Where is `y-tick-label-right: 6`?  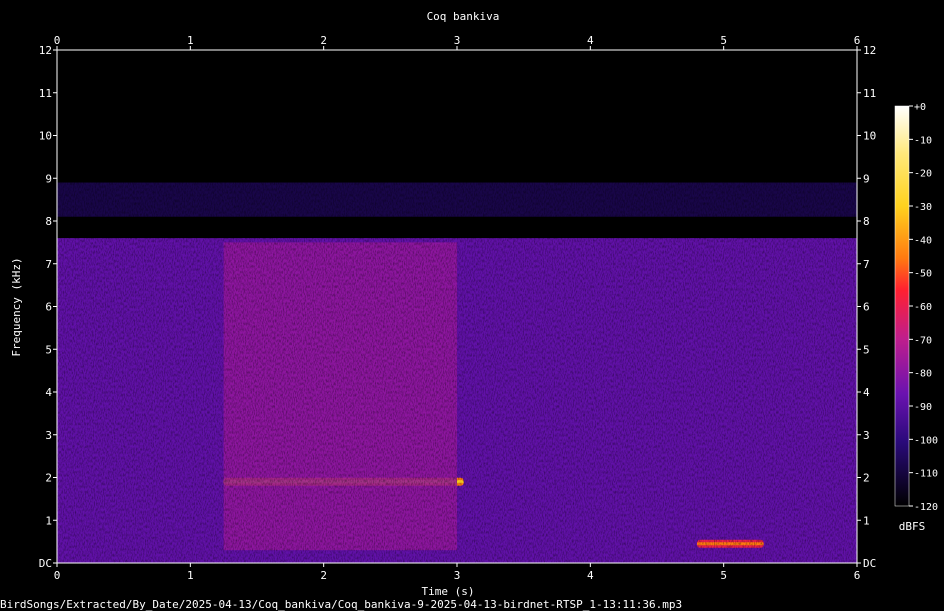
y-tick-label-right: 6 is located at coordinates (866, 307).